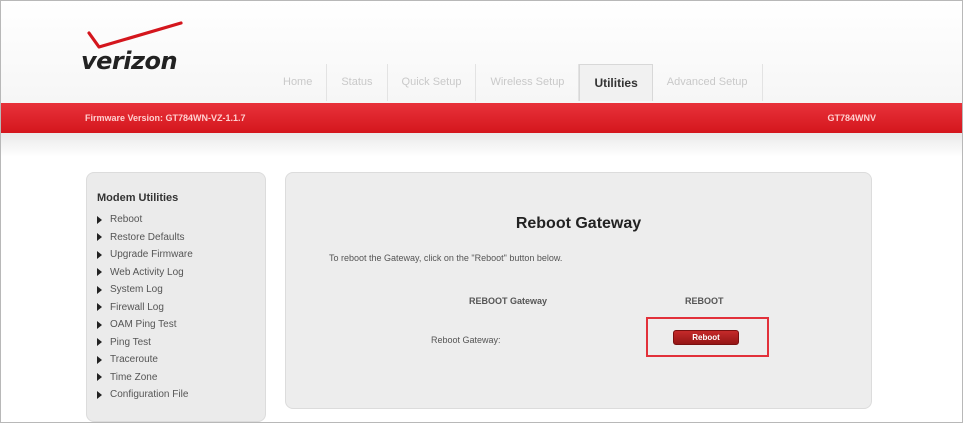 The height and width of the screenshot is (423, 963). What do you see at coordinates (149, 395) in the screenshot?
I see `sidebar-item-label: Configuration File` at bounding box center [149, 395].